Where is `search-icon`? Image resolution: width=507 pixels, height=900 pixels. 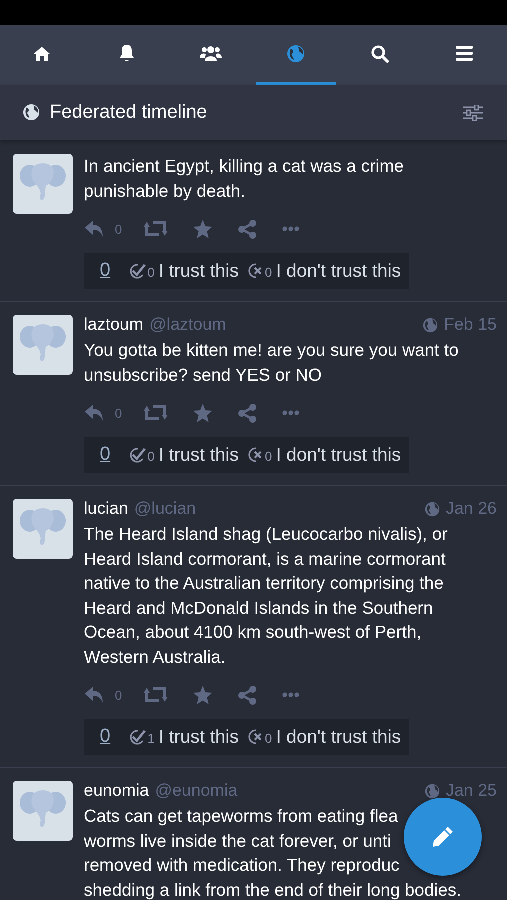
search-icon is located at coordinates (380, 53).